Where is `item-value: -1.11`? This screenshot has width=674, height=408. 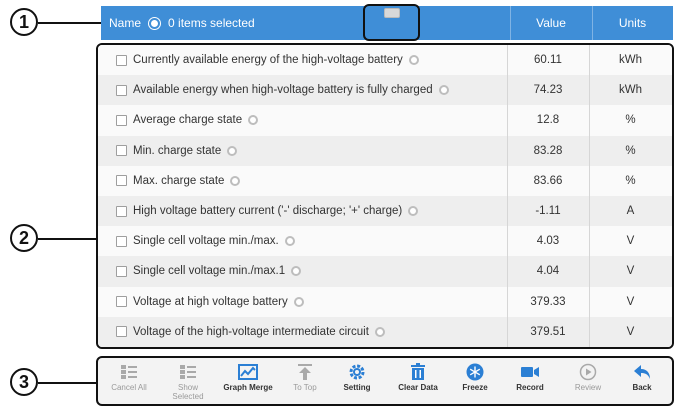
item-value: -1.11 is located at coordinates (548, 211).